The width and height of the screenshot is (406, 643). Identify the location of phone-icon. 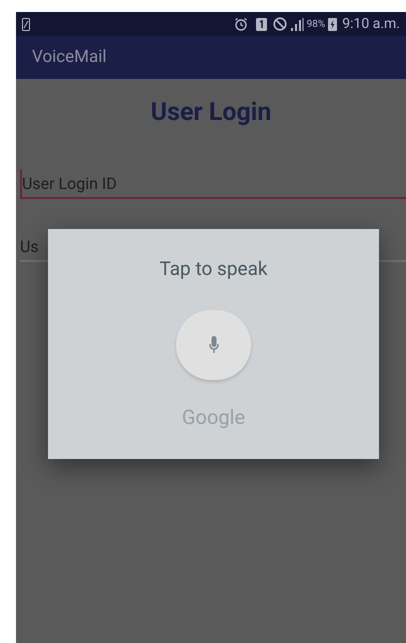
(26, 24).